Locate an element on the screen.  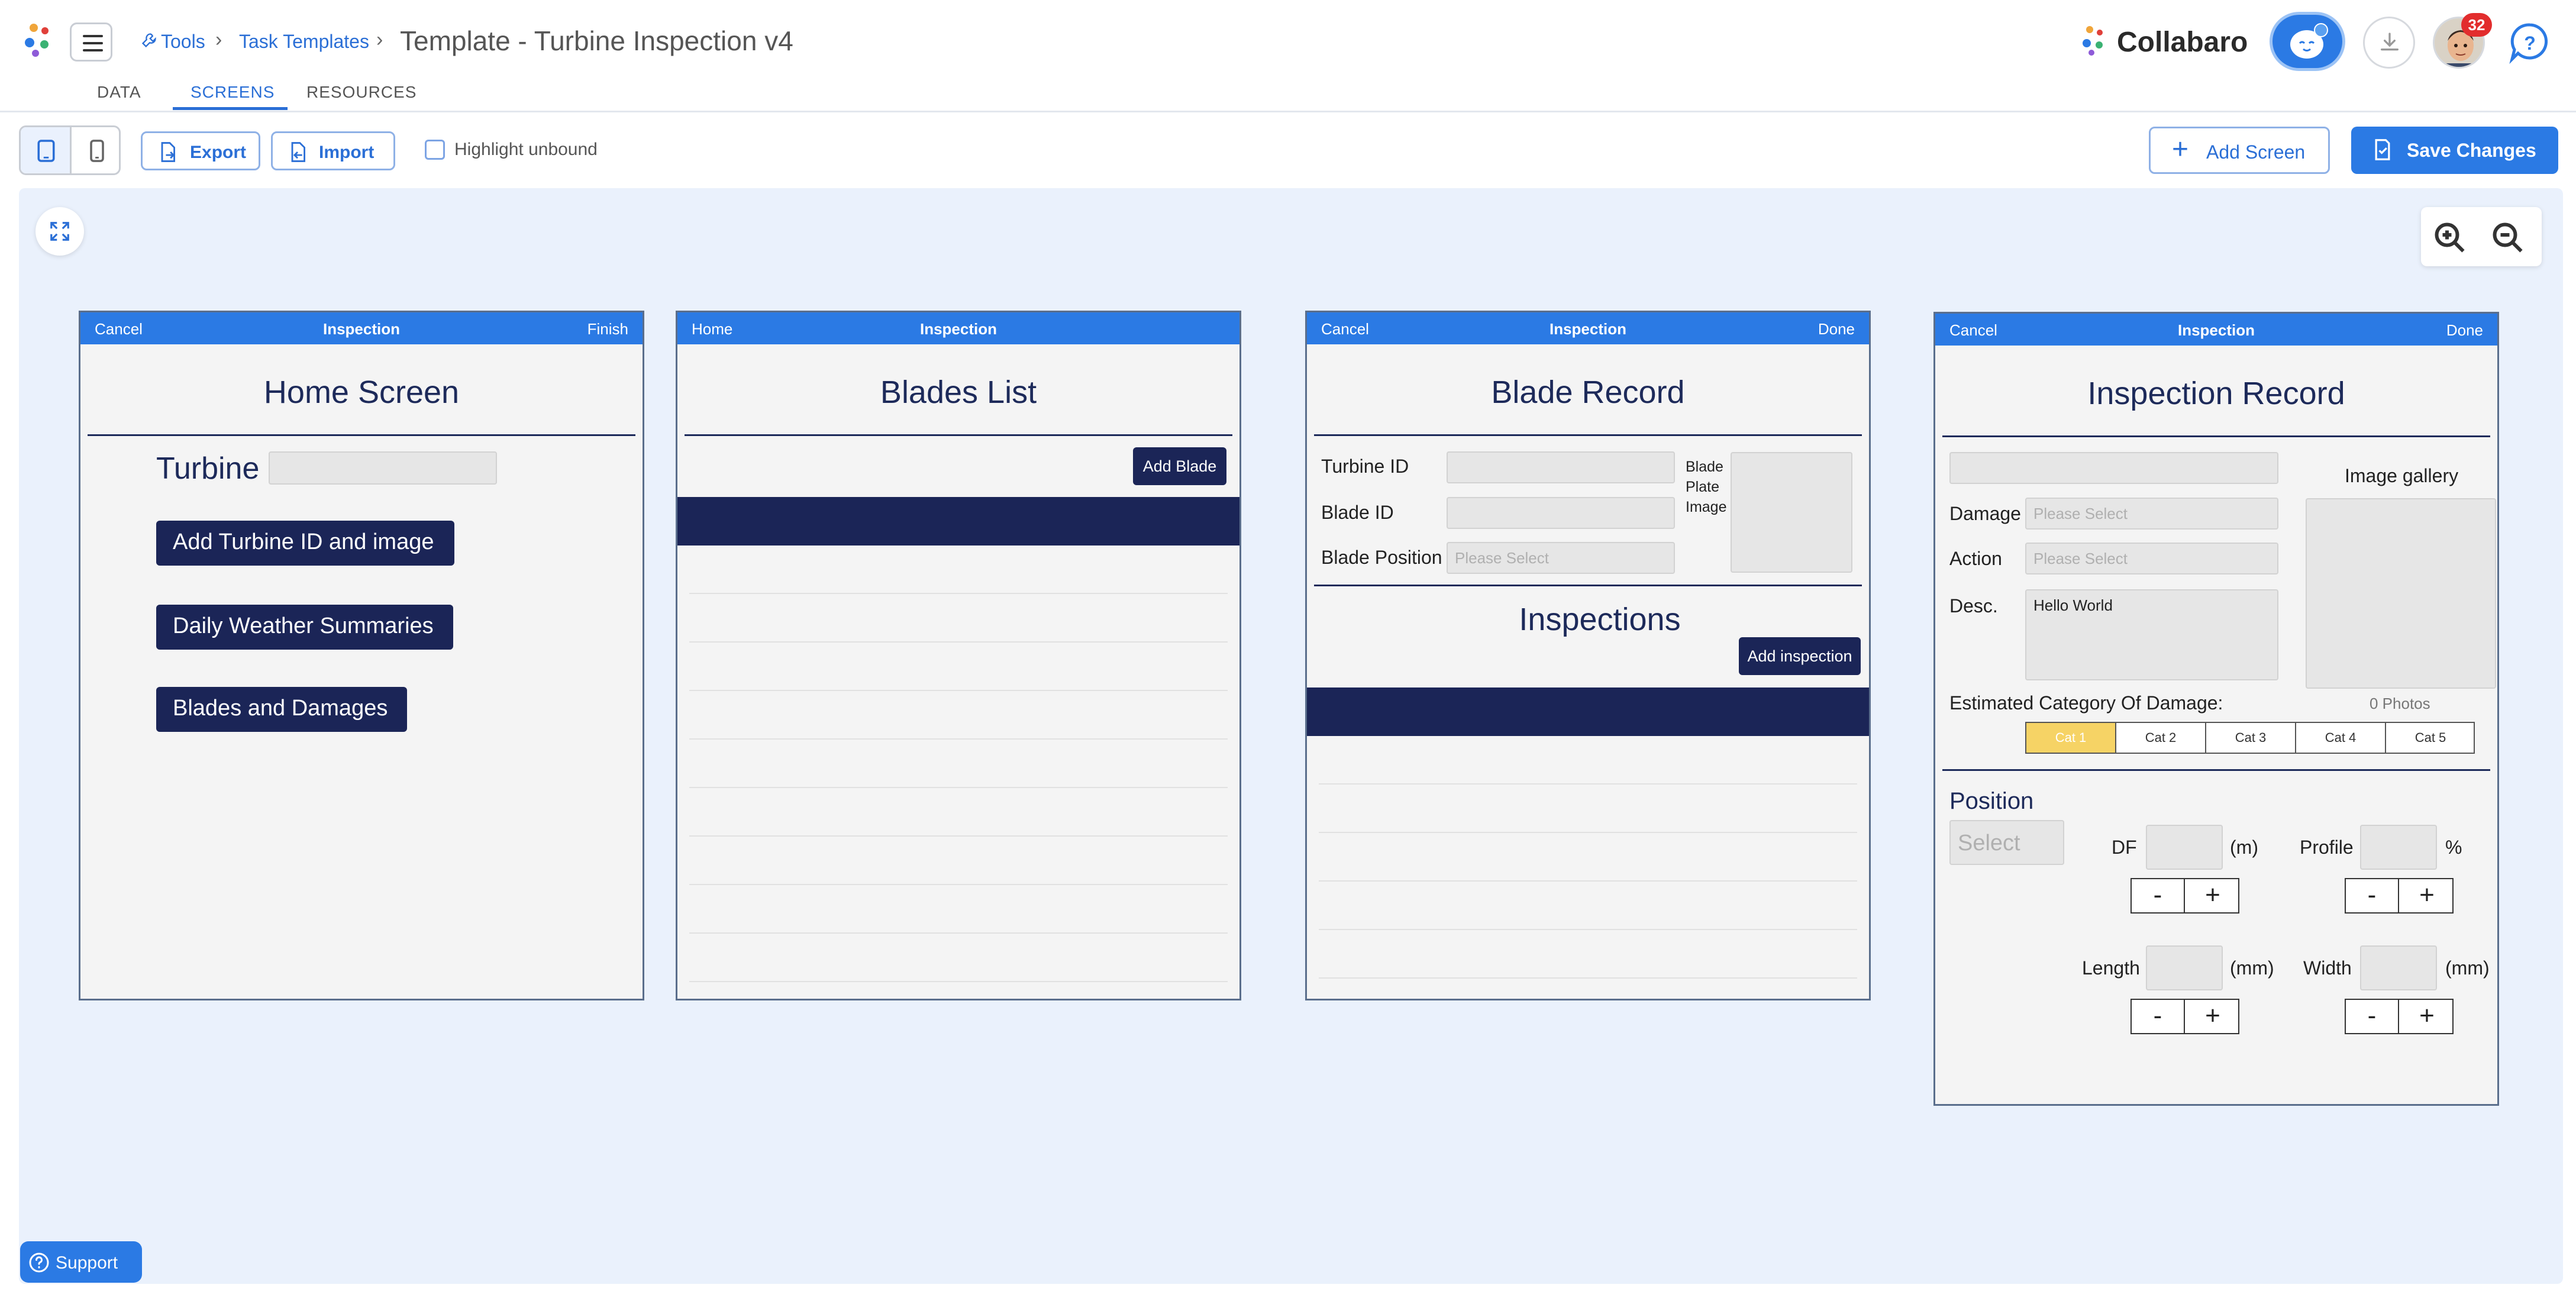
tab-resources: RESOURCES is located at coordinates (361, 92).